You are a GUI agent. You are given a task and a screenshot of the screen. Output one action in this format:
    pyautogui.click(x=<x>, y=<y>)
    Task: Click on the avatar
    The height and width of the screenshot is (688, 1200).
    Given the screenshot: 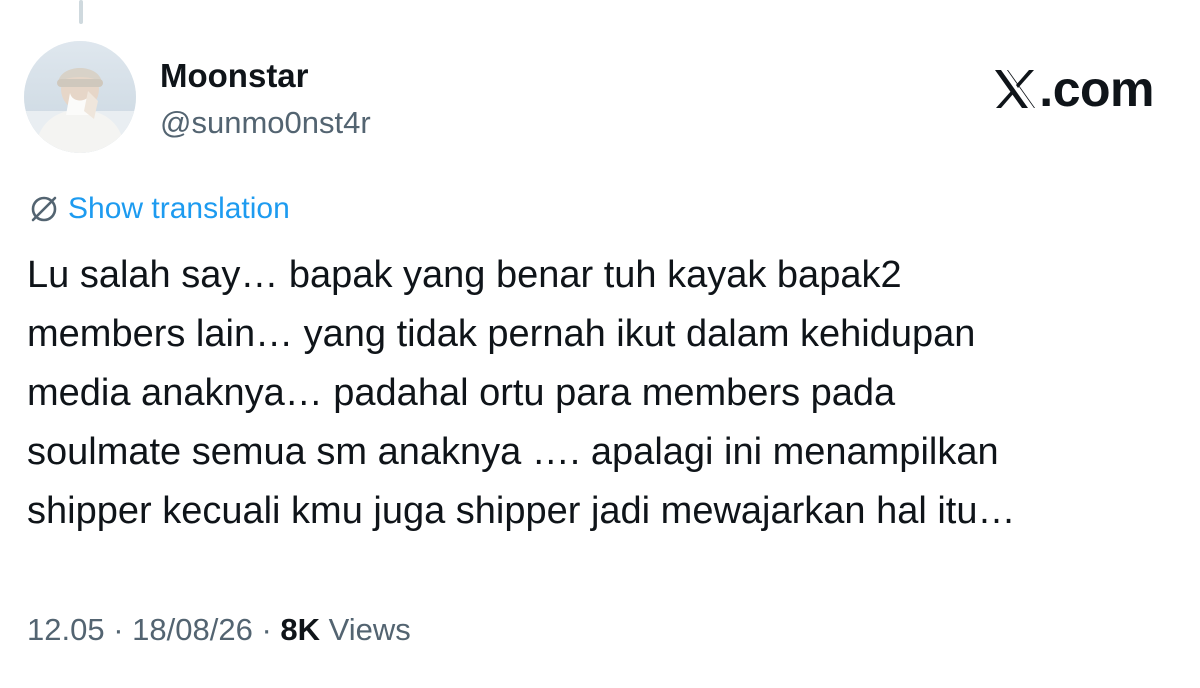 What is the action you would take?
    pyautogui.click(x=80, y=97)
    